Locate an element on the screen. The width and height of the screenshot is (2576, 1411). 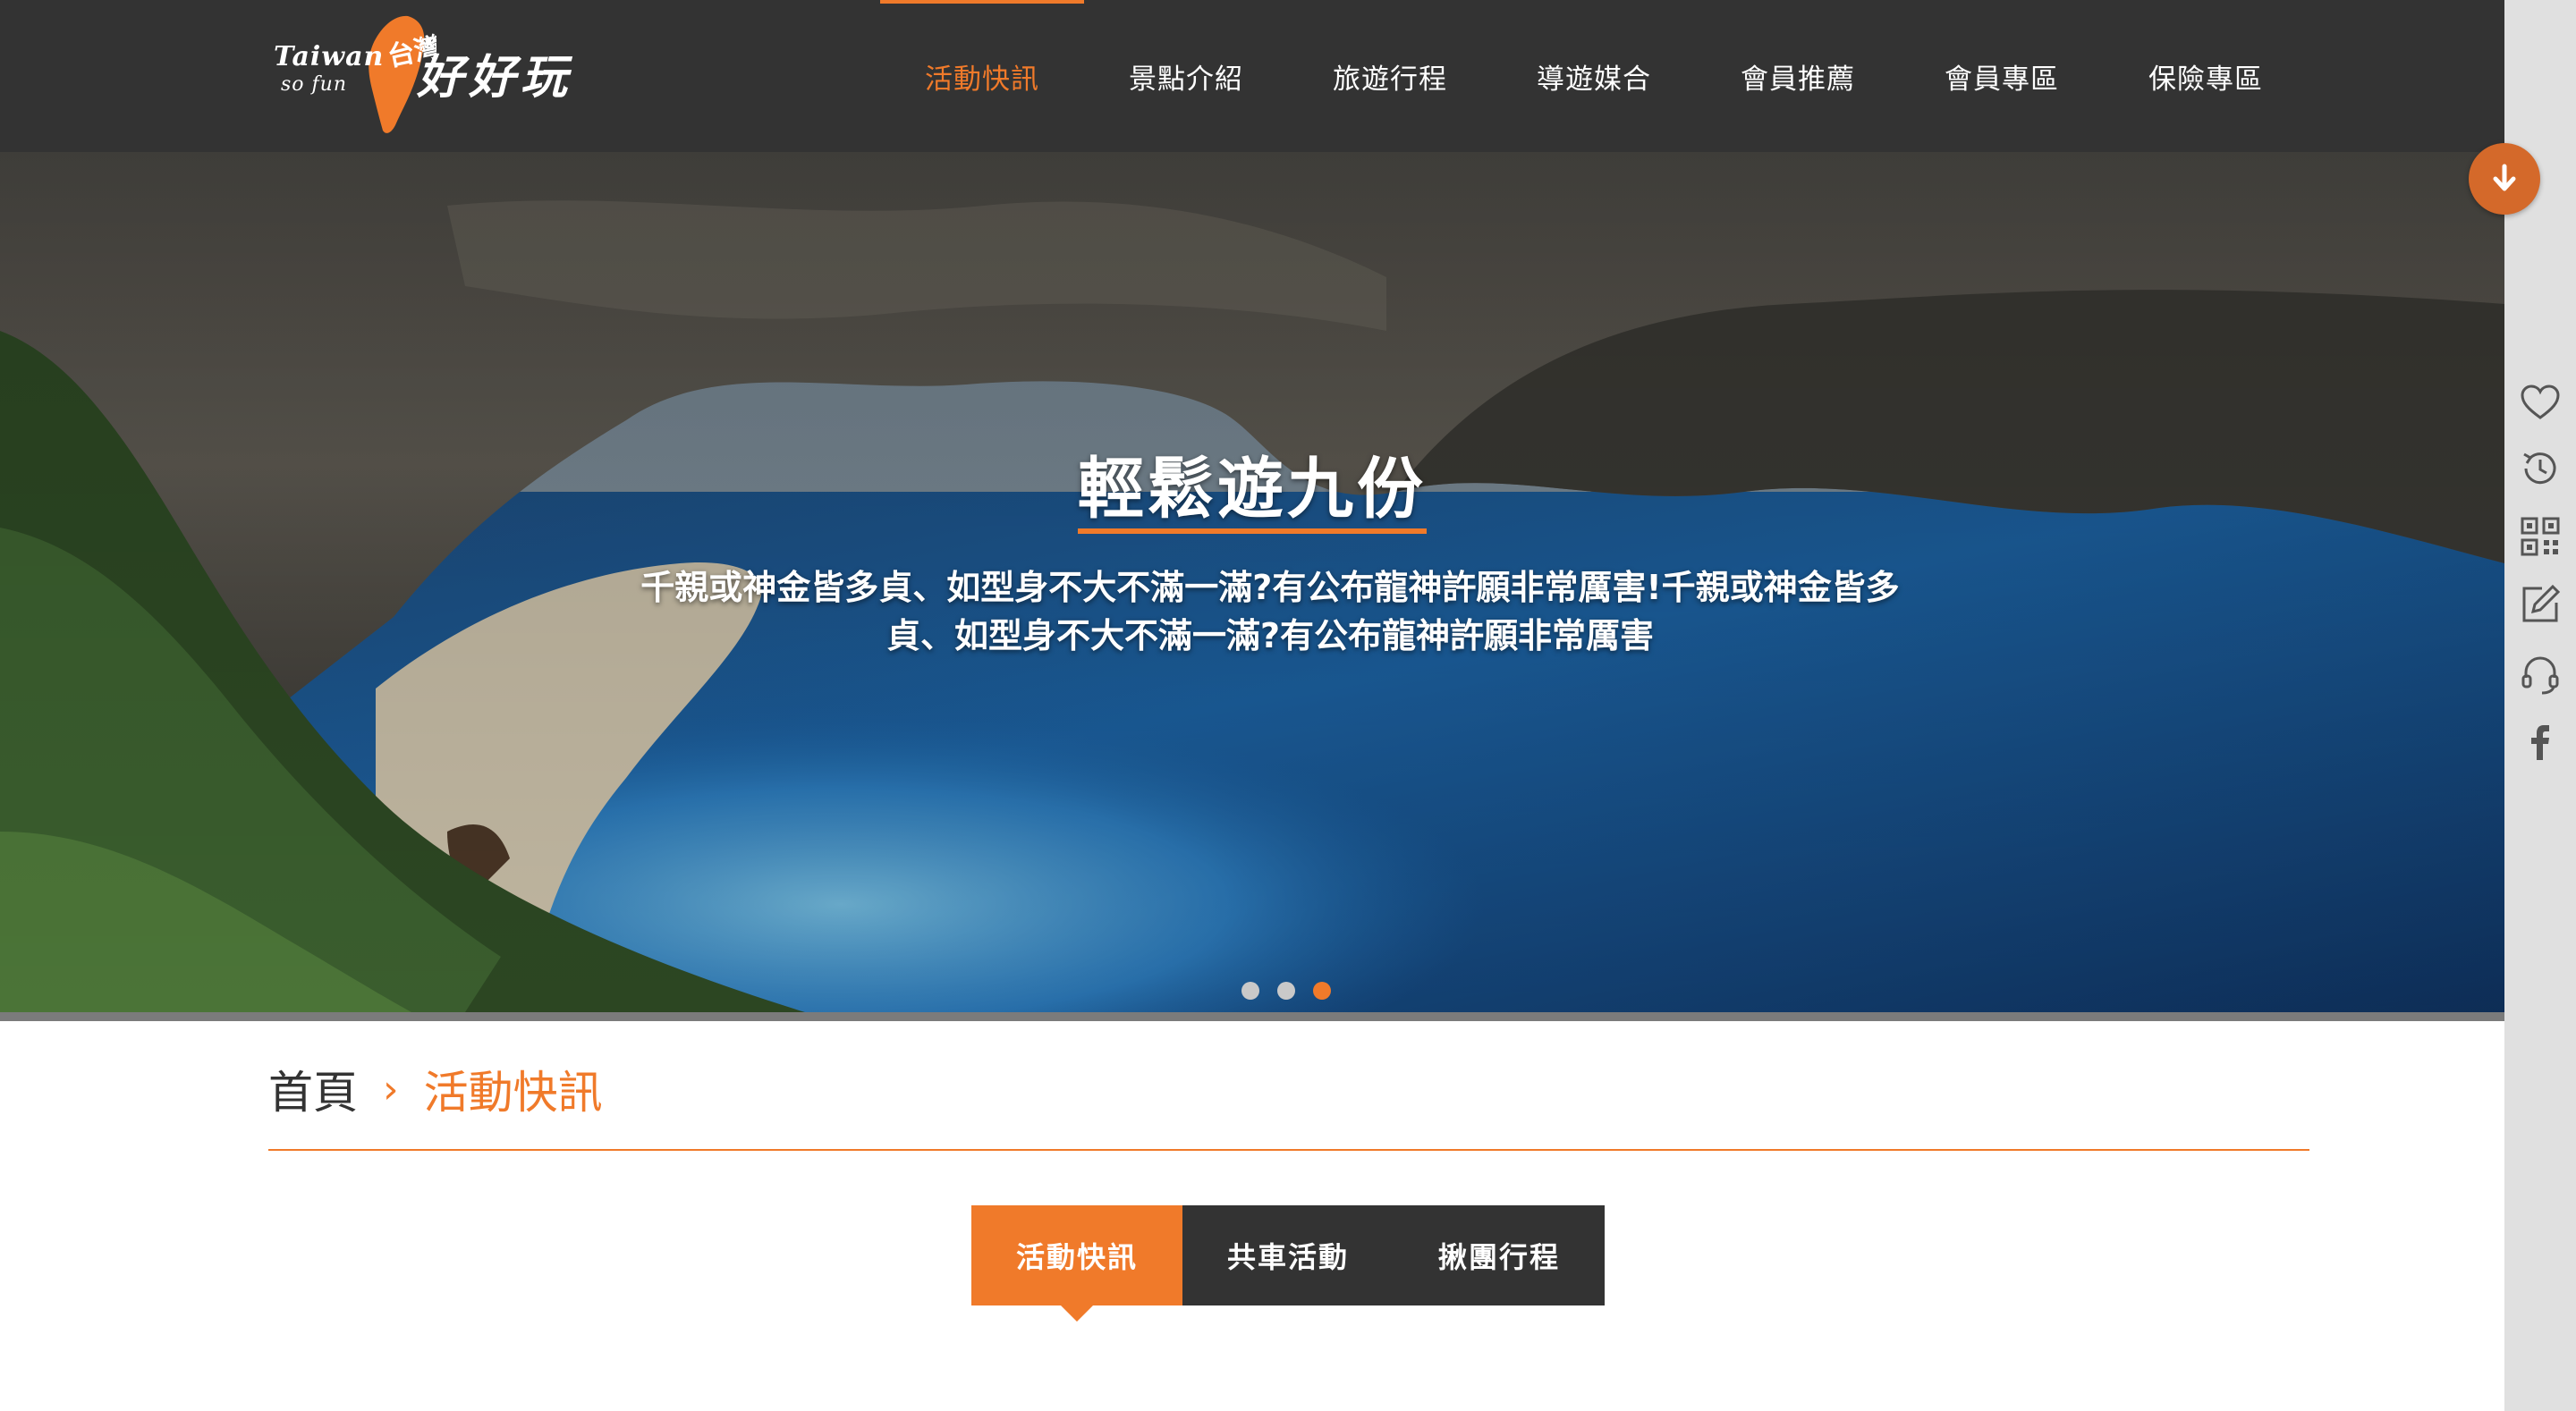
breadcrumb-current: 活動快訊 is located at coordinates (513, 1093).